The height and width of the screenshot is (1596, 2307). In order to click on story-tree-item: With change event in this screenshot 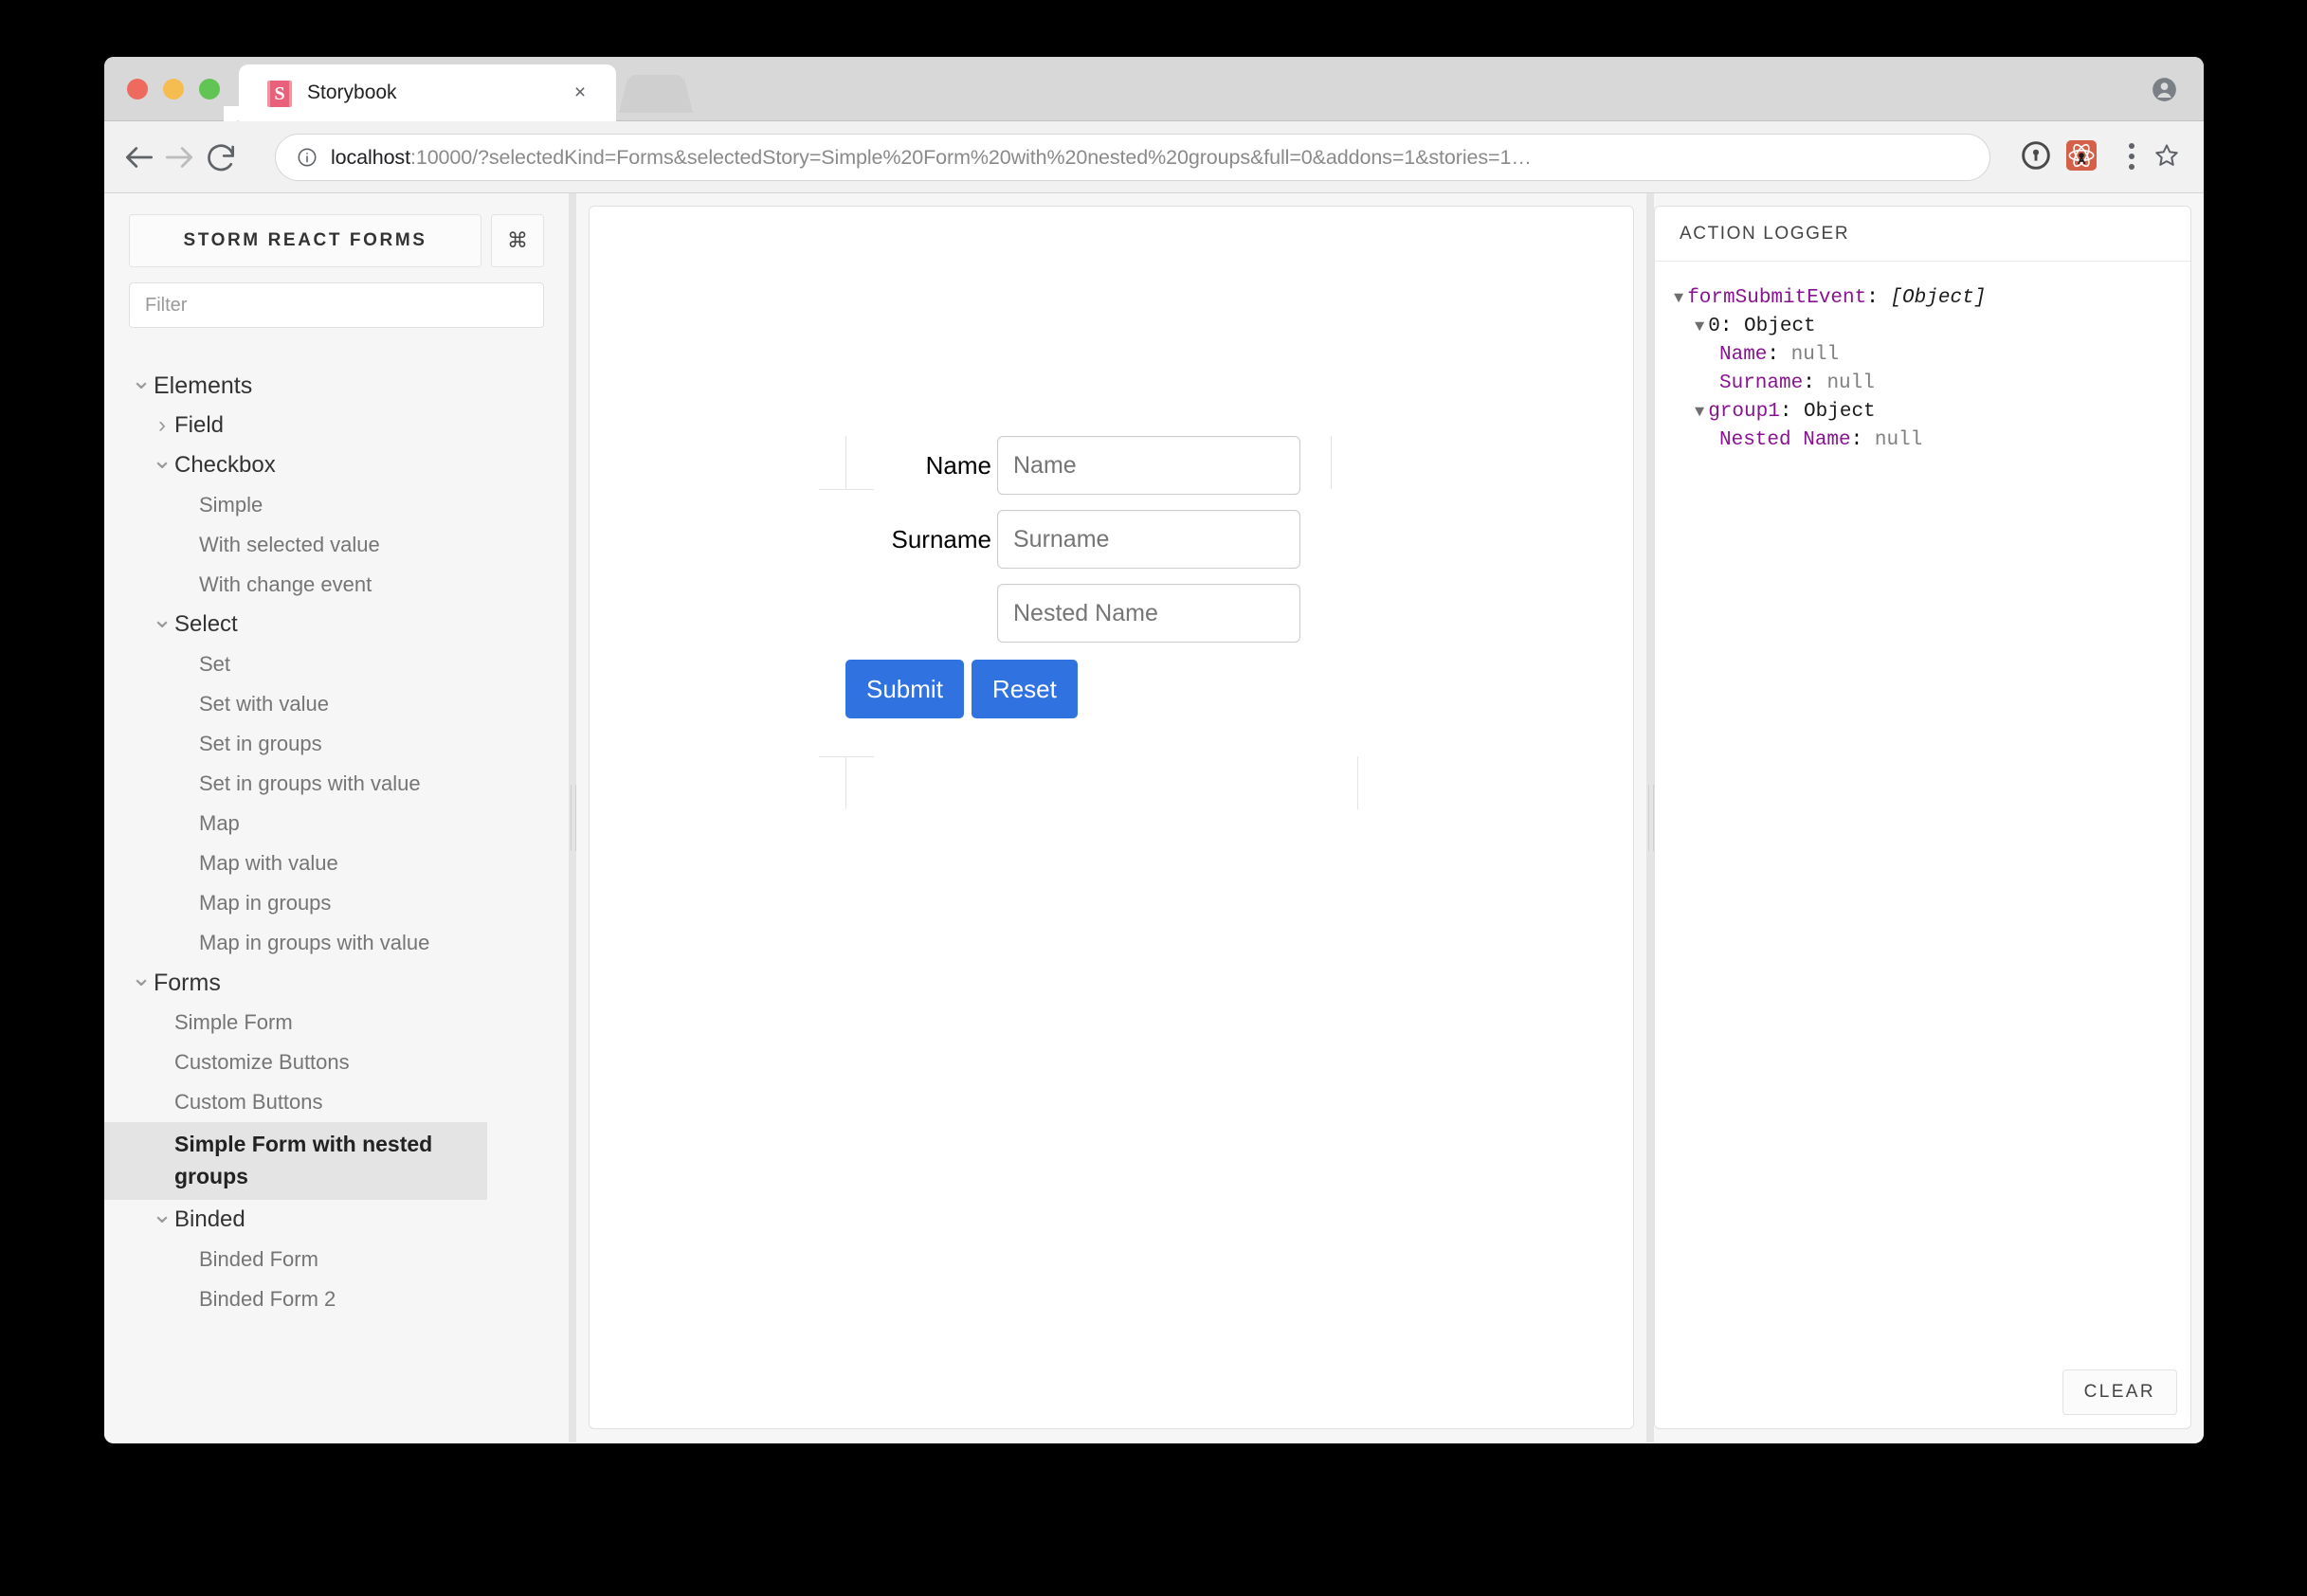, I will do `click(336, 585)`.